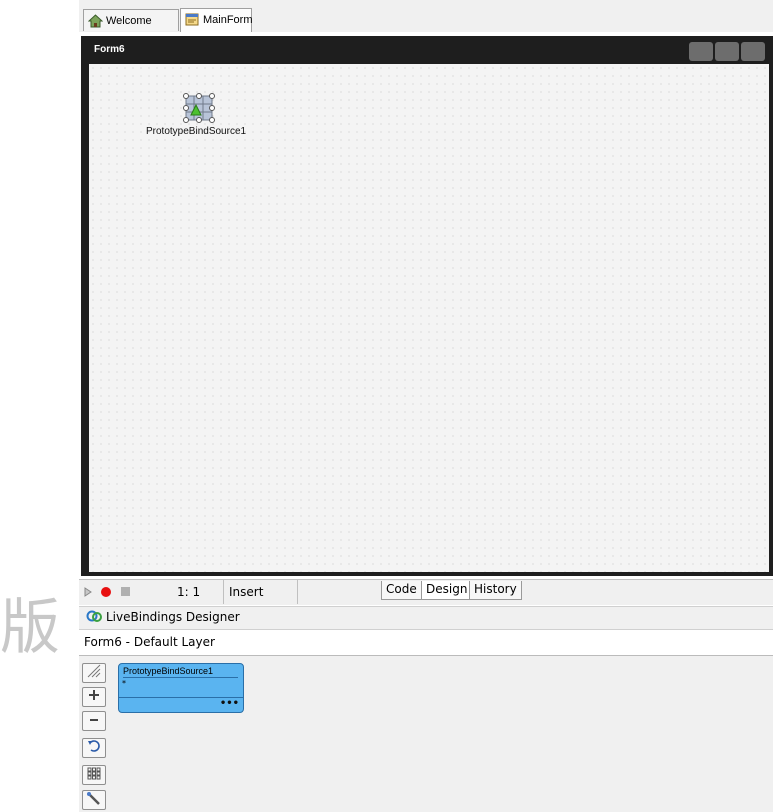 The image size is (773, 812). What do you see at coordinates (149, 642) in the screenshot?
I see `layer-label: Form6 - Default Layer` at bounding box center [149, 642].